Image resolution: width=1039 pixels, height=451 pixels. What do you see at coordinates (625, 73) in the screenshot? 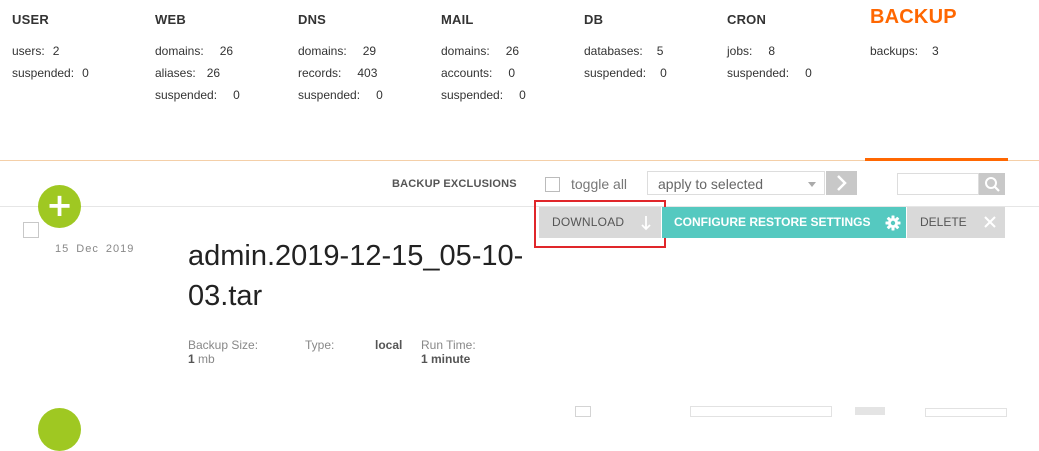
I see `stat-db-suspended: suspended: 0` at bounding box center [625, 73].